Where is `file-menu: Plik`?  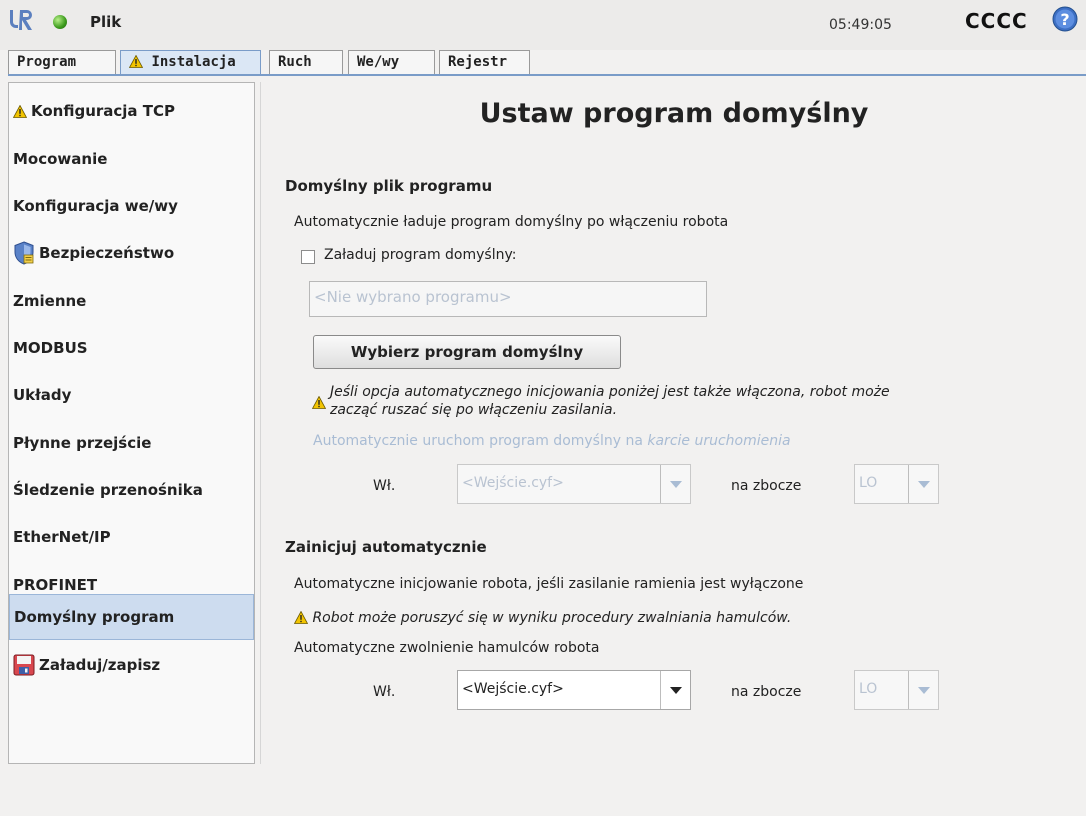
file-menu: Plik is located at coordinates (105, 22).